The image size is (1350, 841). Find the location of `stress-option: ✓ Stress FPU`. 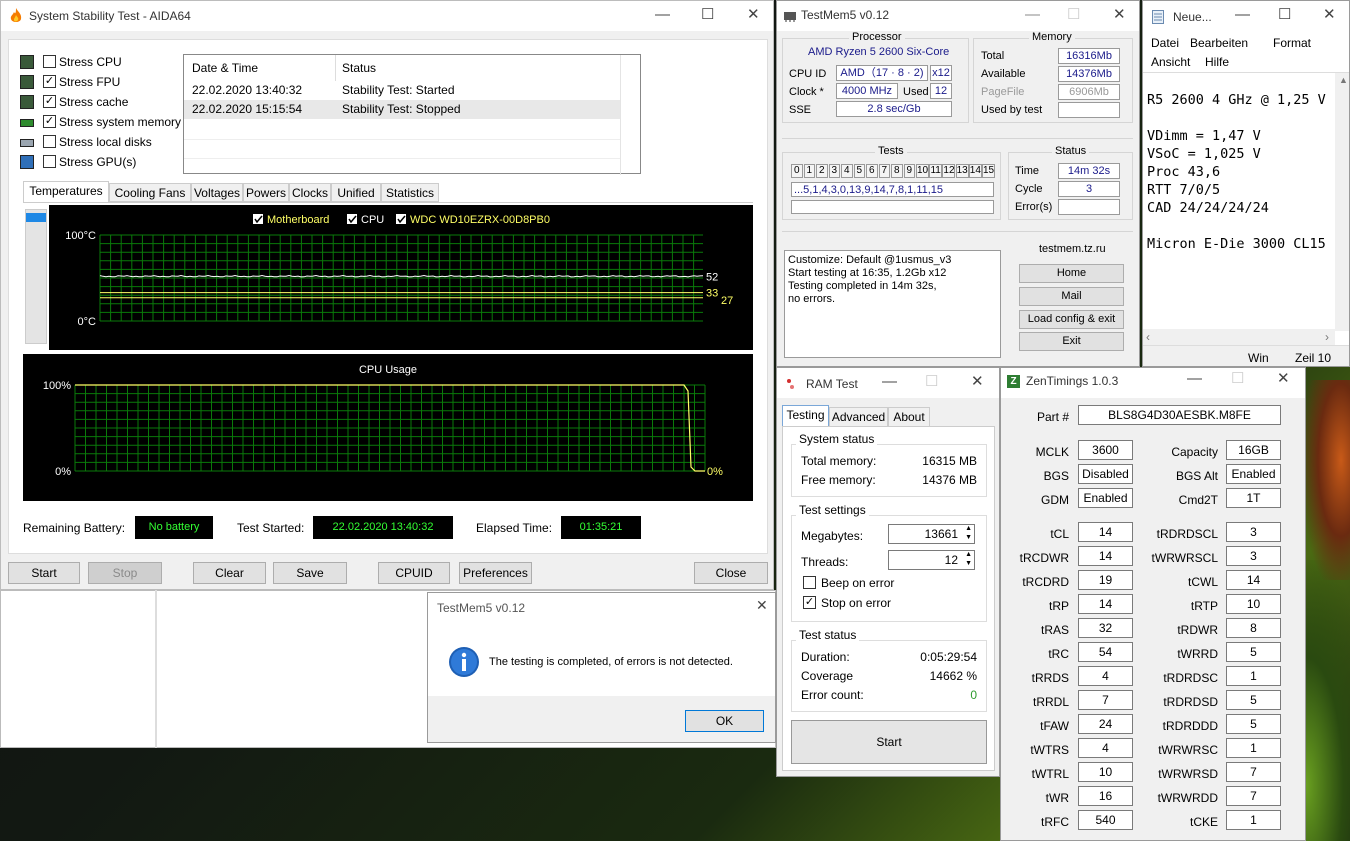

stress-option: ✓ Stress FPU is located at coordinates (104, 83).